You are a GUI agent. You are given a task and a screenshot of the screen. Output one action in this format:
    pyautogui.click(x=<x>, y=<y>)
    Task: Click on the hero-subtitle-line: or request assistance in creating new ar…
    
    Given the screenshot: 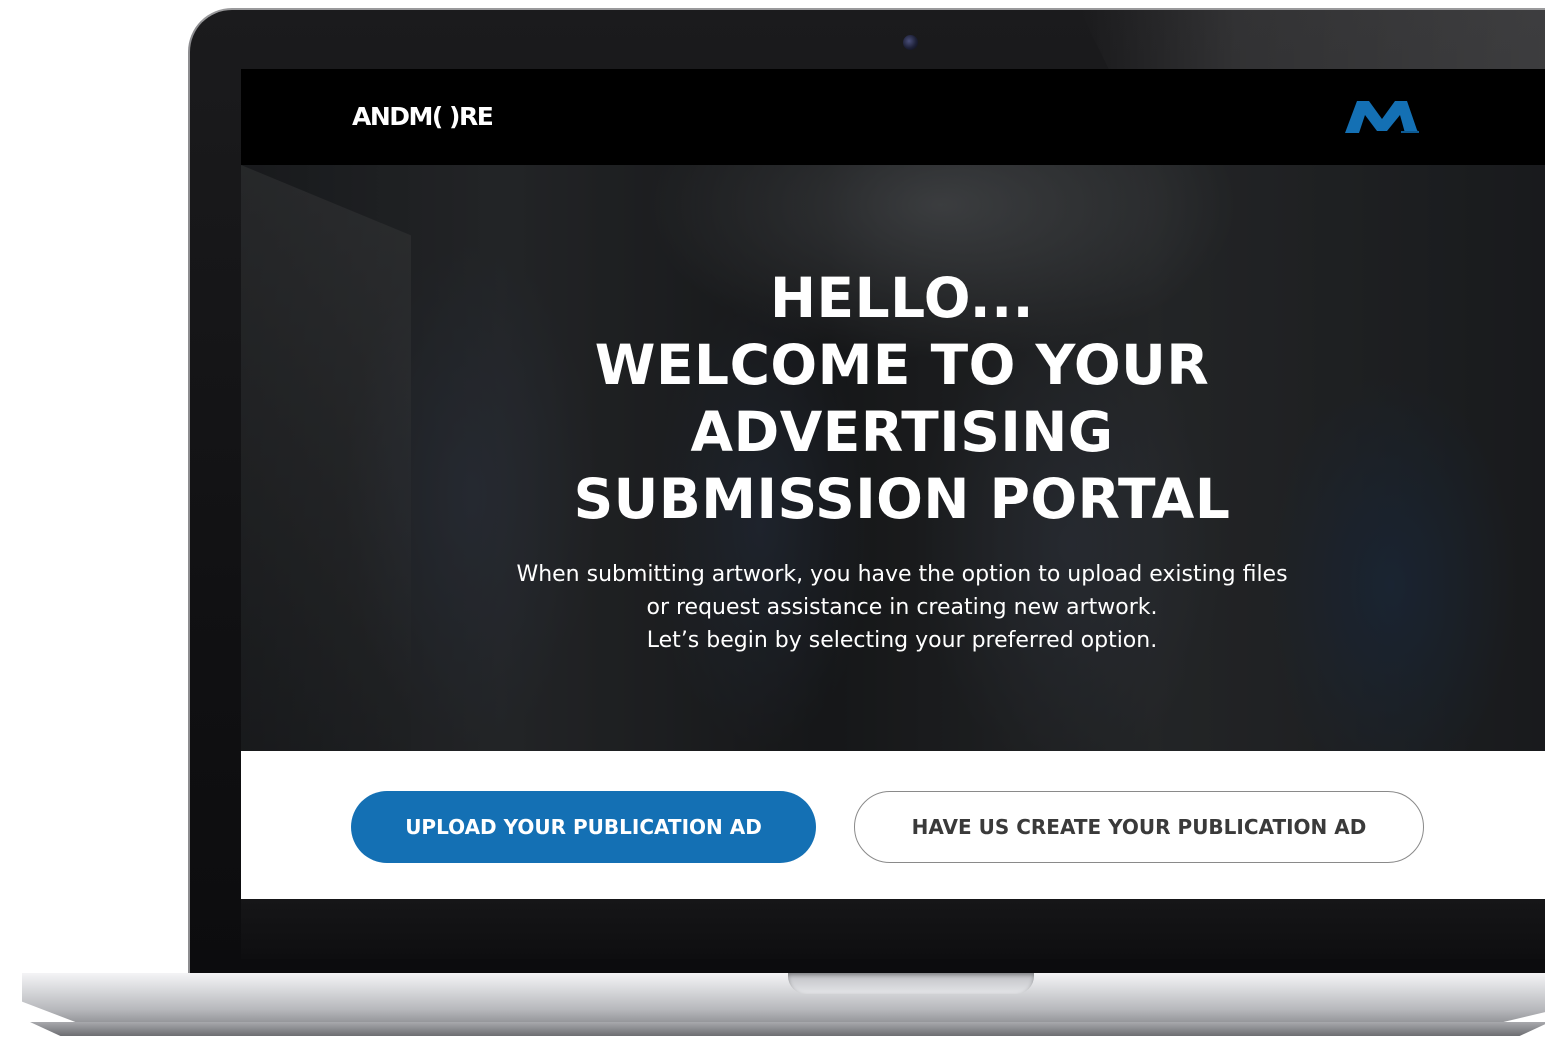 What is the action you would take?
    pyautogui.click(x=902, y=607)
    